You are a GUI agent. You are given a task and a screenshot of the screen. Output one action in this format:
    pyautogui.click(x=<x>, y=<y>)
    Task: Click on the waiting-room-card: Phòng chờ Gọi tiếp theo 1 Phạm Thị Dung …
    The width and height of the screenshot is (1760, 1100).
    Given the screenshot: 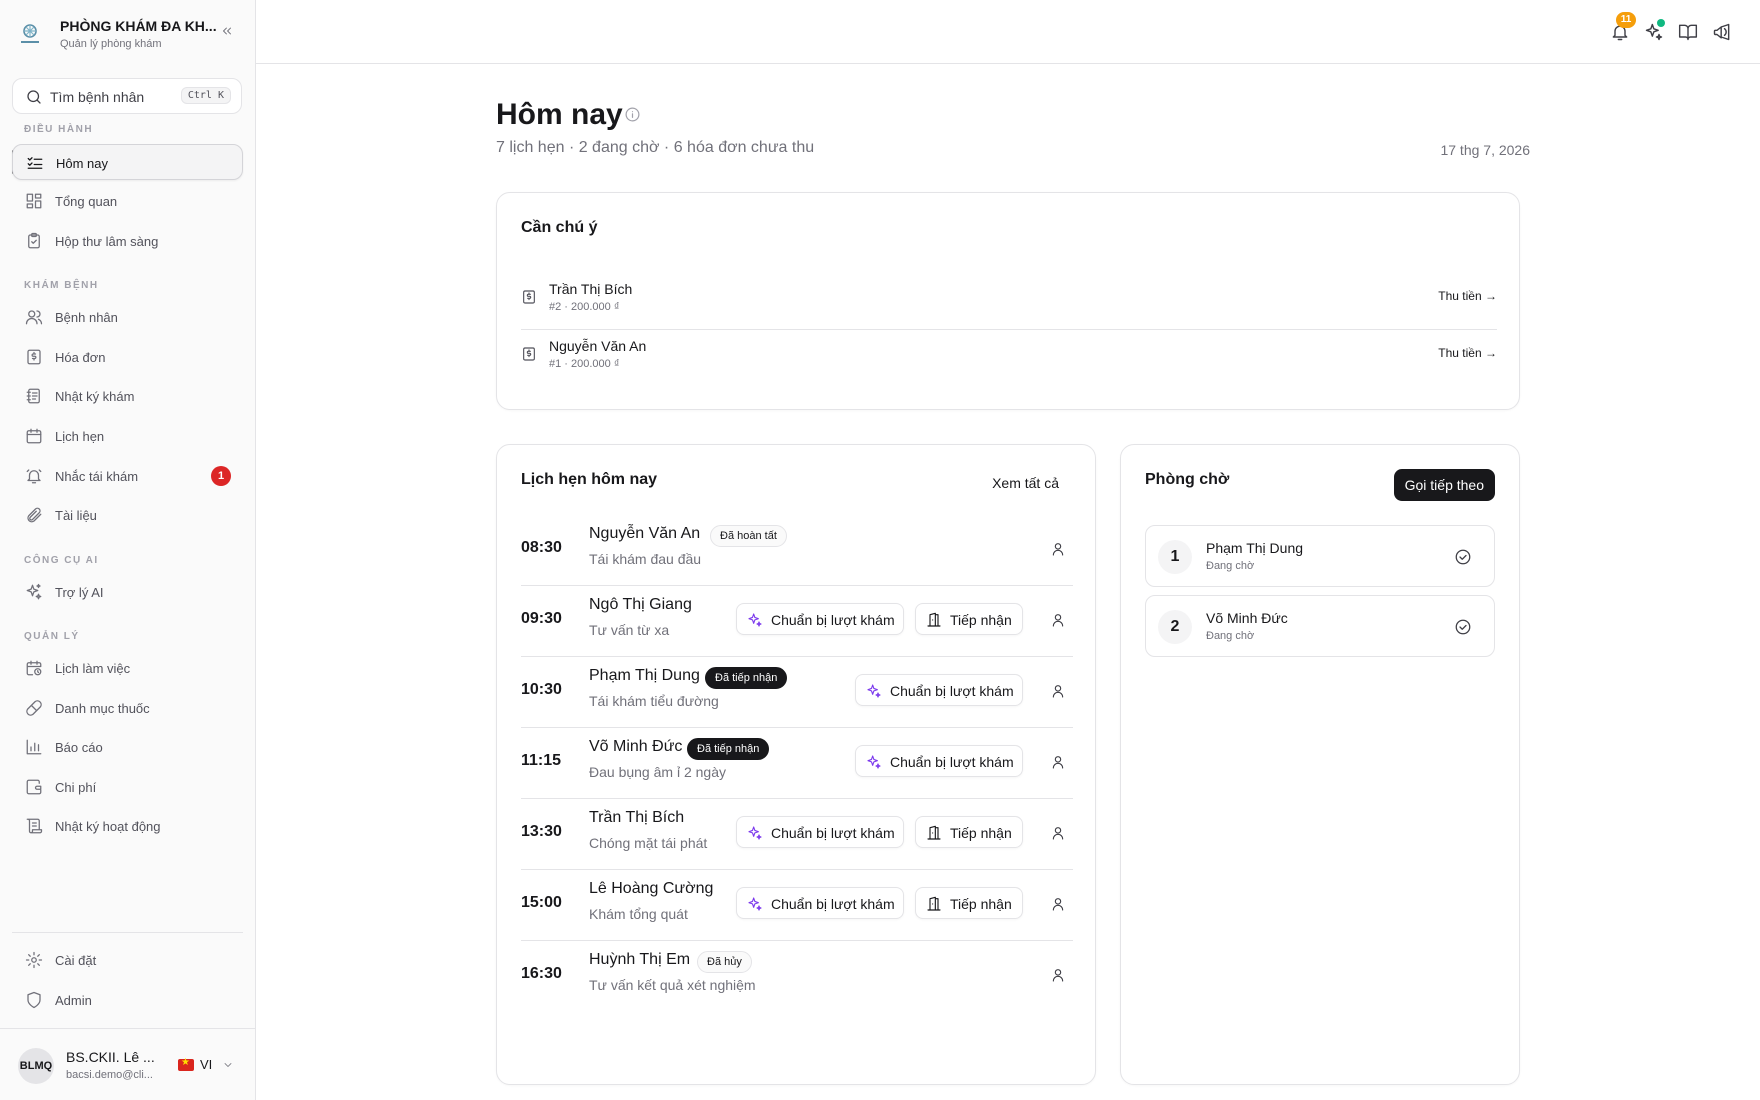 What is the action you would take?
    pyautogui.click(x=1320, y=764)
    